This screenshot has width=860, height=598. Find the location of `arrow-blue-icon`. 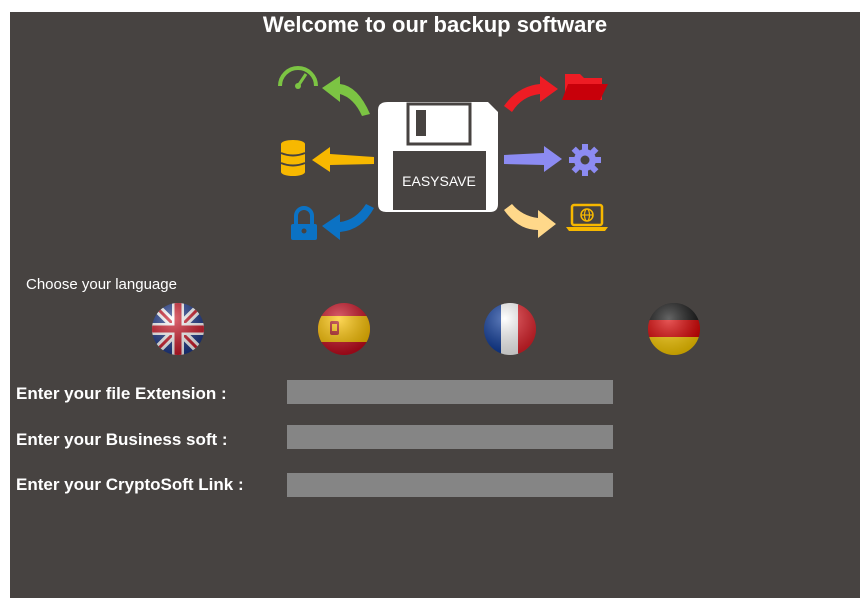

arrow-blue-icon is located at coordinates (348, 222).